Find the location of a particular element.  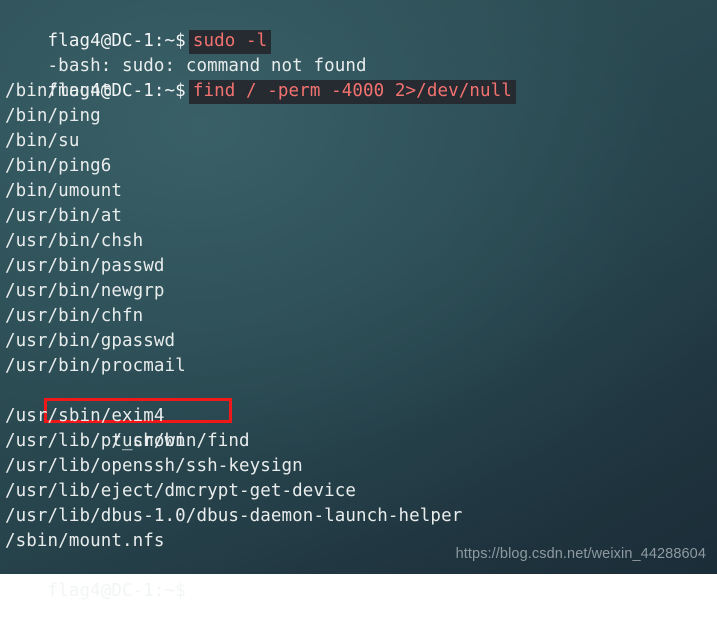

terminal-line: /usr/lib/pt_chown is located at coordinates (361, 441).